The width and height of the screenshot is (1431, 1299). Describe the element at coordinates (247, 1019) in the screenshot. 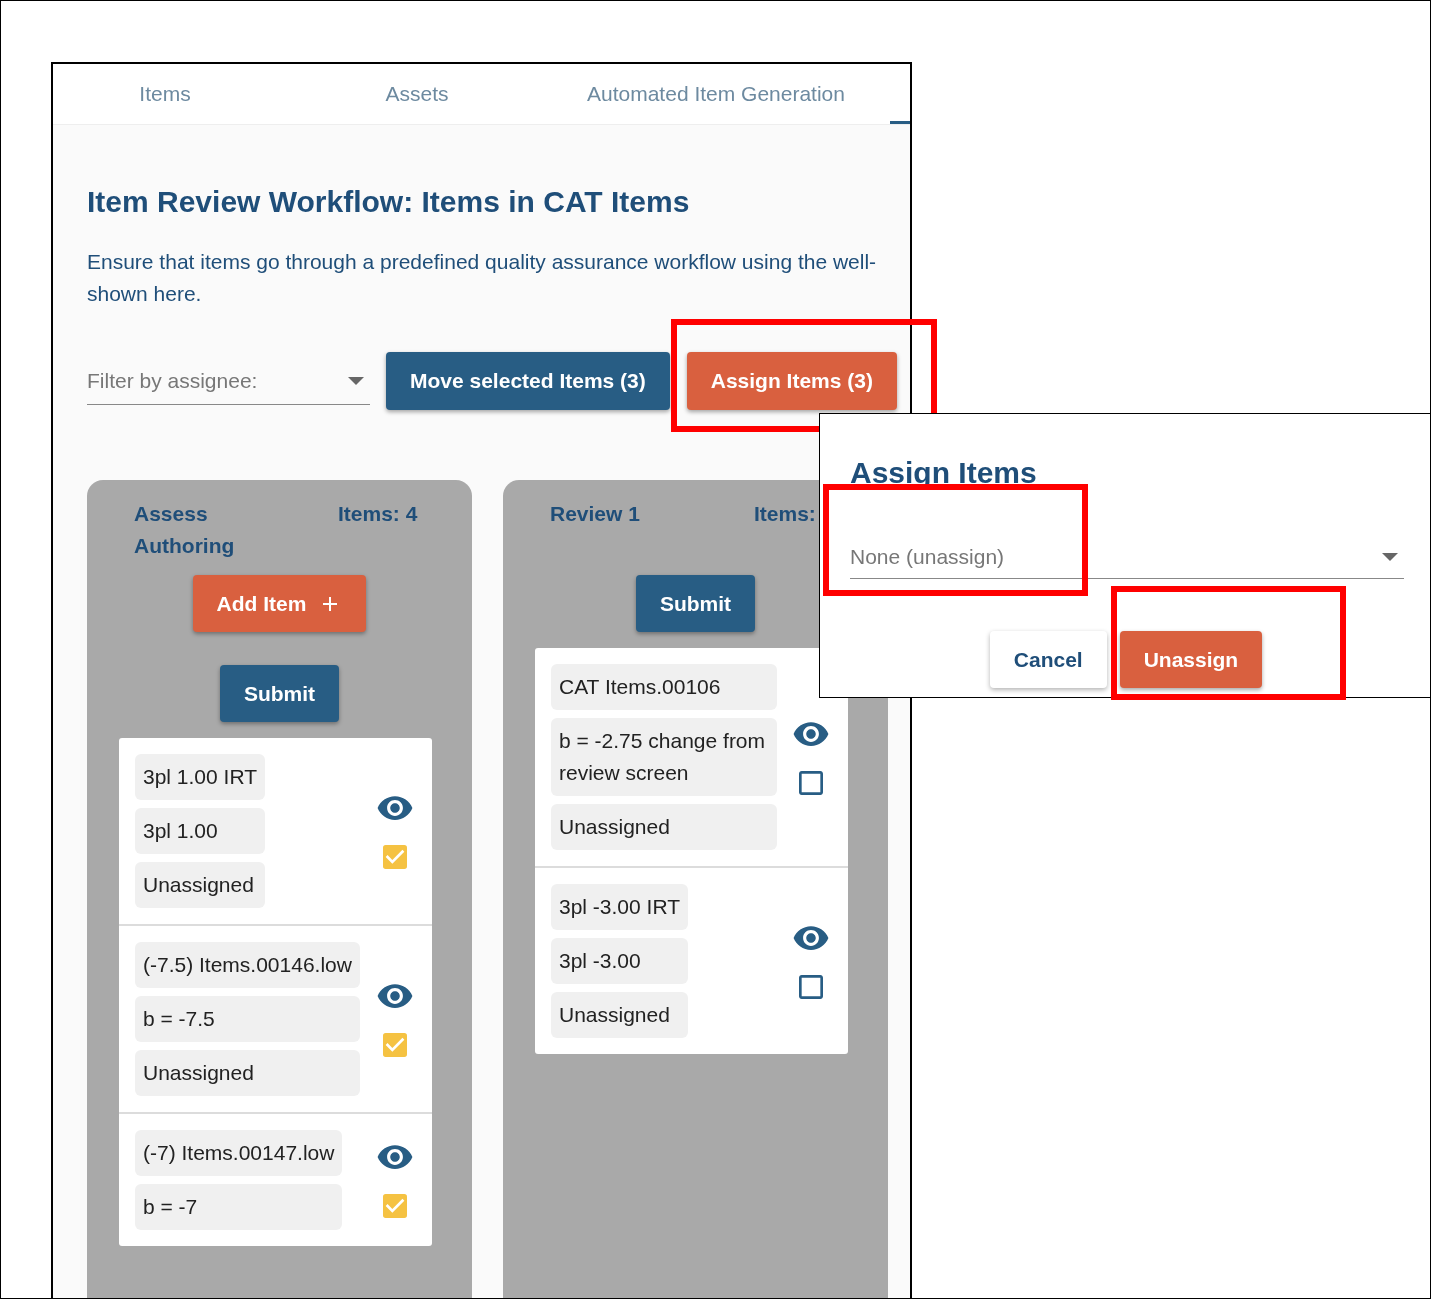

I see `item-field: b = -7.5` at that location.